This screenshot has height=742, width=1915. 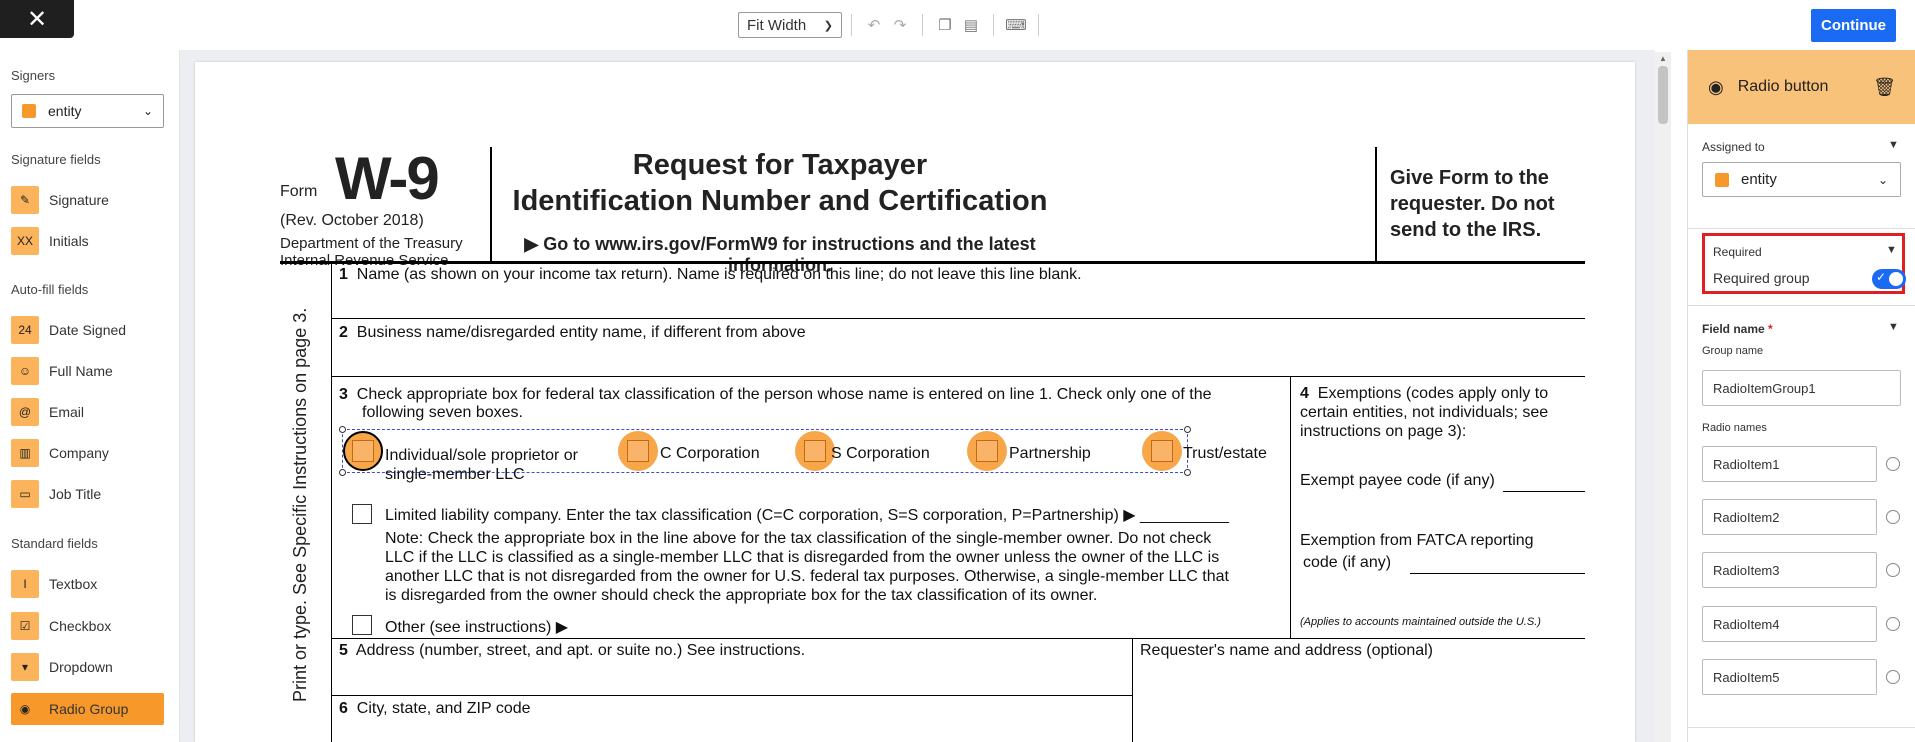 What do you see at coordinates (777, 25) in the screenshot?
I see `zoom-value: Fit Width` at bounding box center [777, 25].